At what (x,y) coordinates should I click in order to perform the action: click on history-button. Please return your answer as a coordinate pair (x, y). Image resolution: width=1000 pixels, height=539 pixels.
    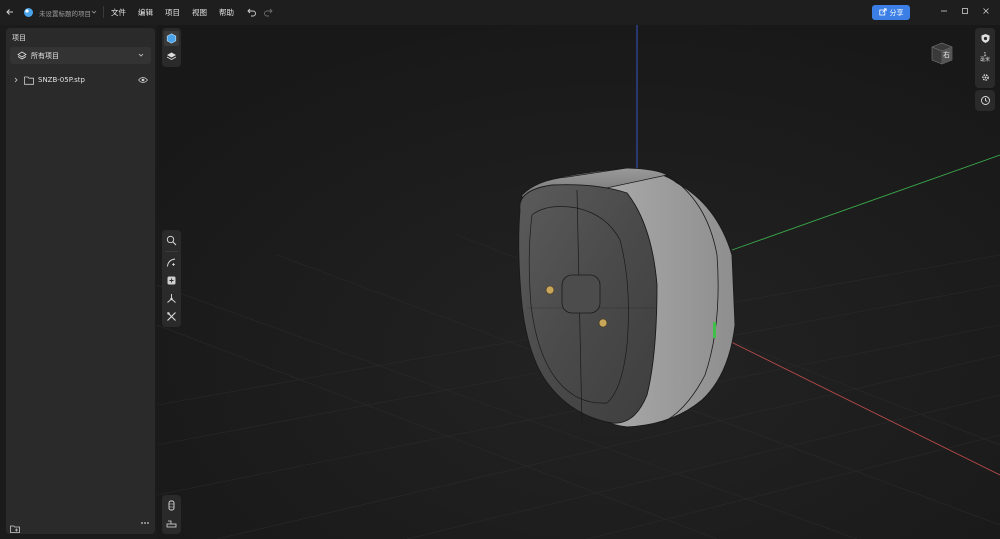
    Looking at the image, I should click on (985, 100).